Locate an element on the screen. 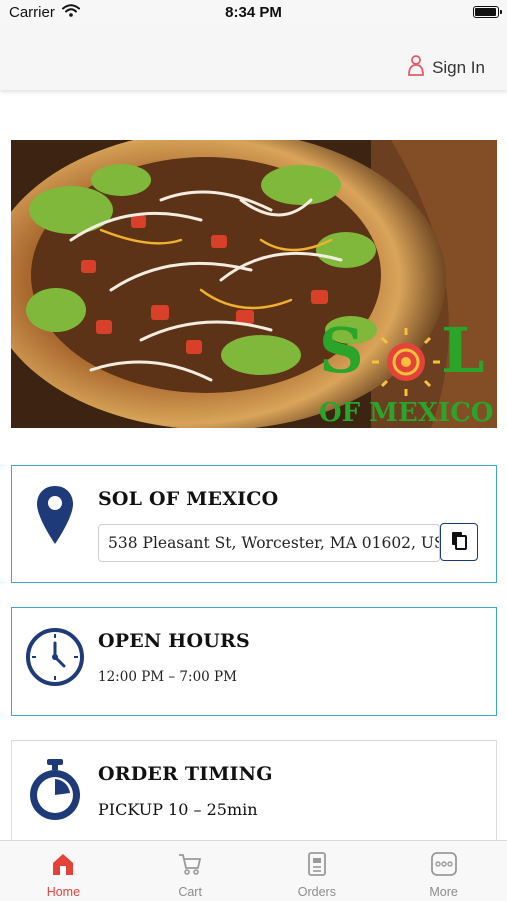  status-bar: Carrier 8:34 PM is located at coordinates (253, 13).